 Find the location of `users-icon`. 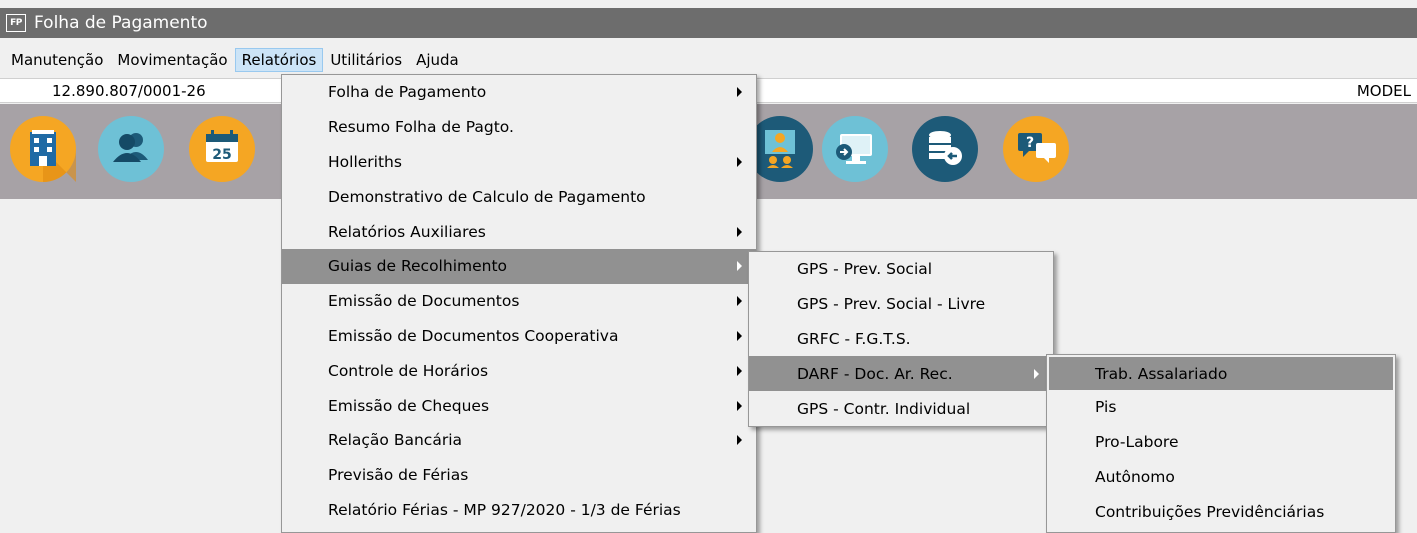

users-icon is located at coordinates (131, 149).